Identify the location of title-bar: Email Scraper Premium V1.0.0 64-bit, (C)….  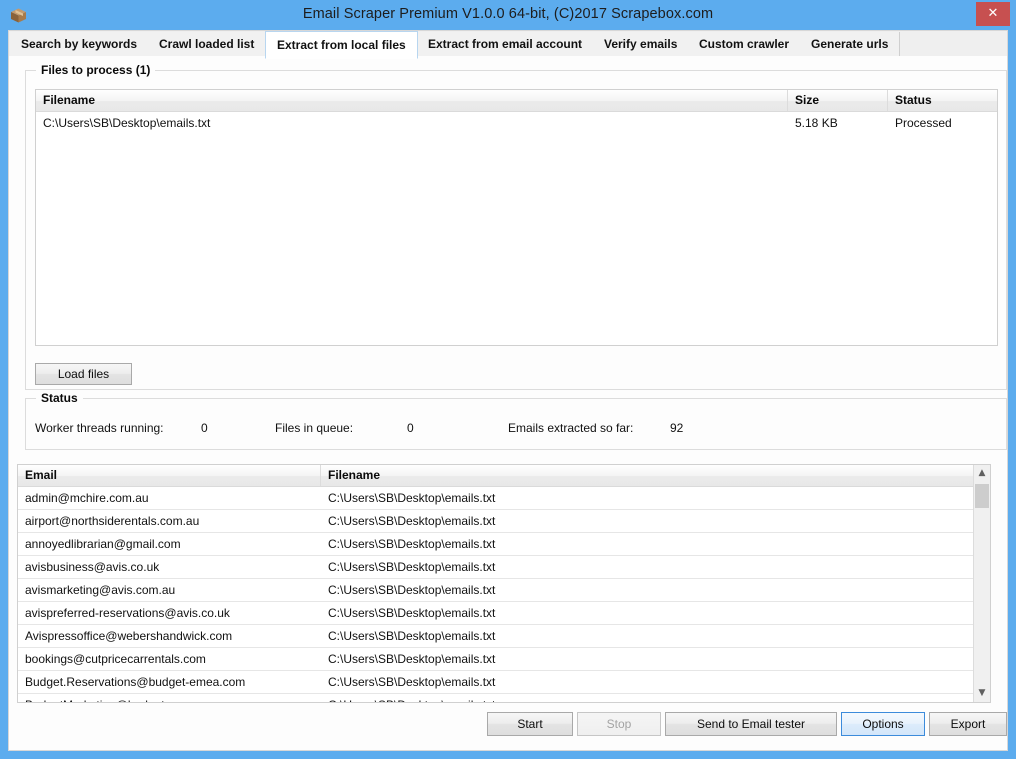
(508, 15).